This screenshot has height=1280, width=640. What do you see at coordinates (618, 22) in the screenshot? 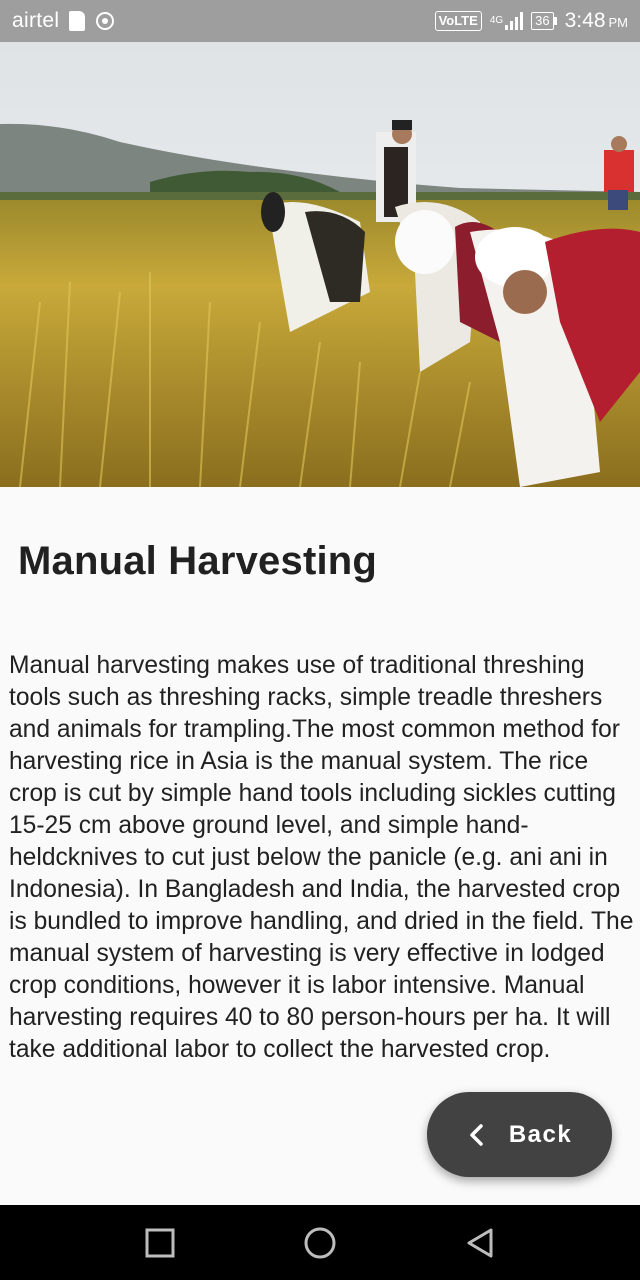
I see `clock-ampm: PM` at bounding box center [618, 22].